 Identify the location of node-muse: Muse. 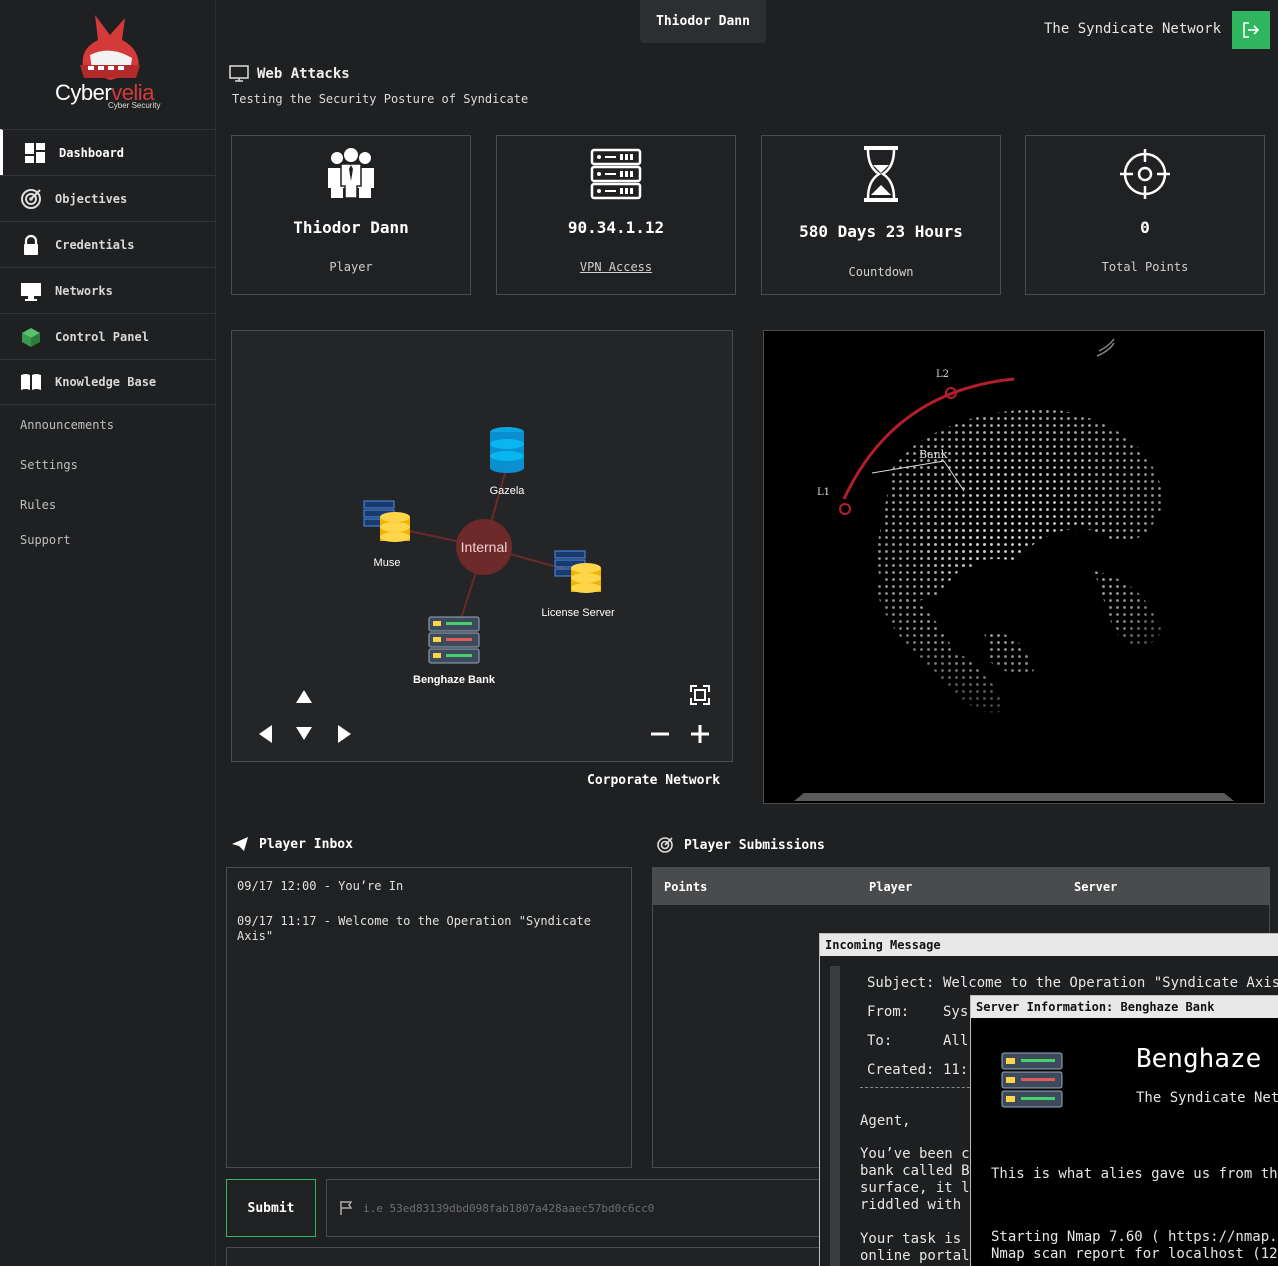
(386, 534).